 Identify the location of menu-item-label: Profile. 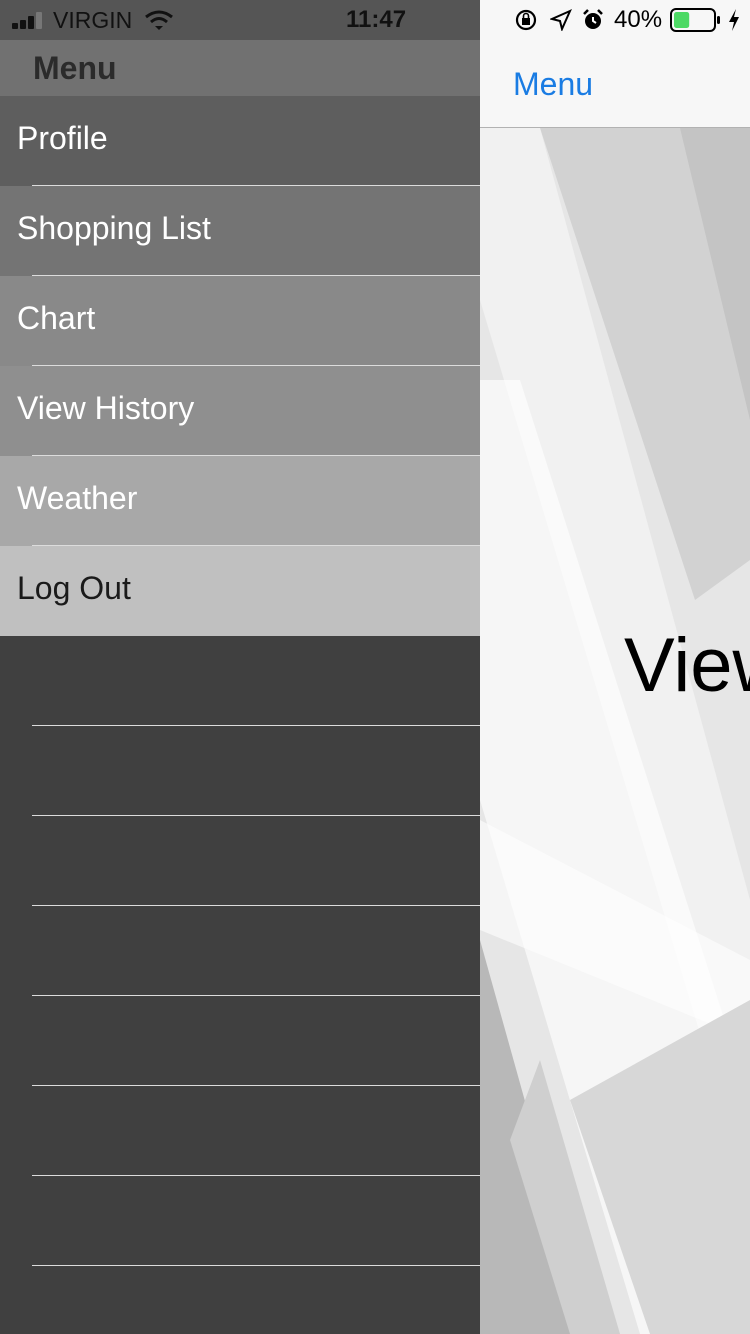
(62, 138).